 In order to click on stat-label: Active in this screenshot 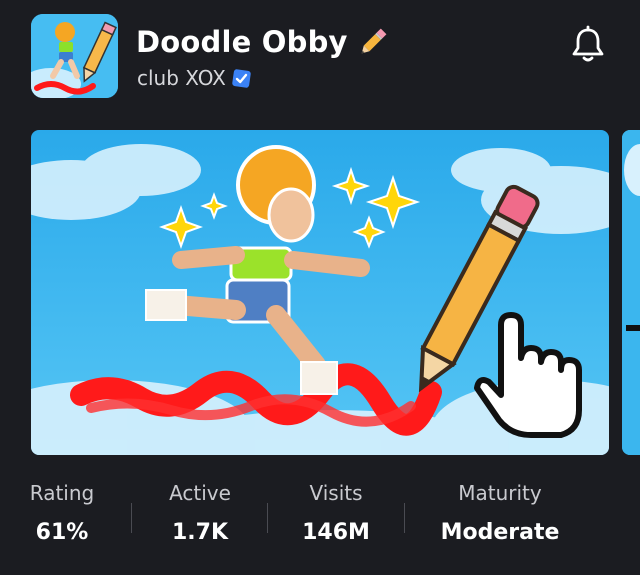, I will do `click(200, 493)`.